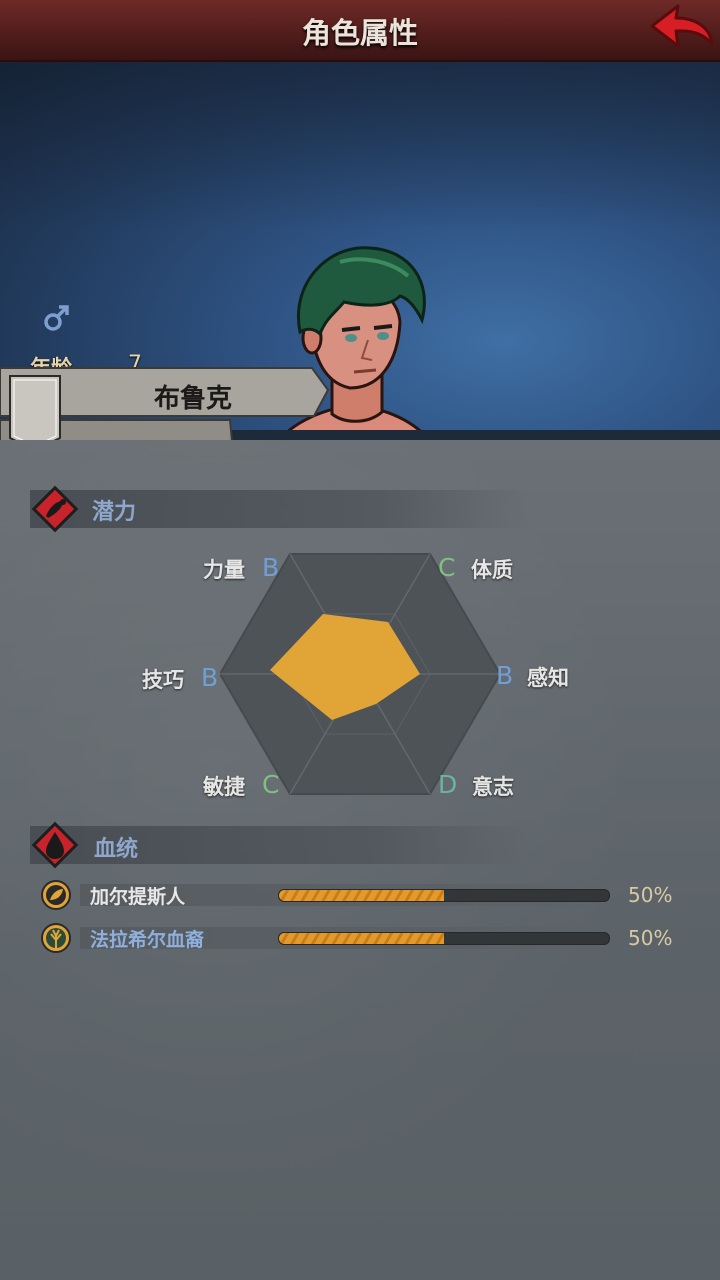 The height and width of the screenshot is (1280, 720). Describe the element at coordinates (56, 895) in the screenshot. I see `galtese-emblem-icon` at that location.